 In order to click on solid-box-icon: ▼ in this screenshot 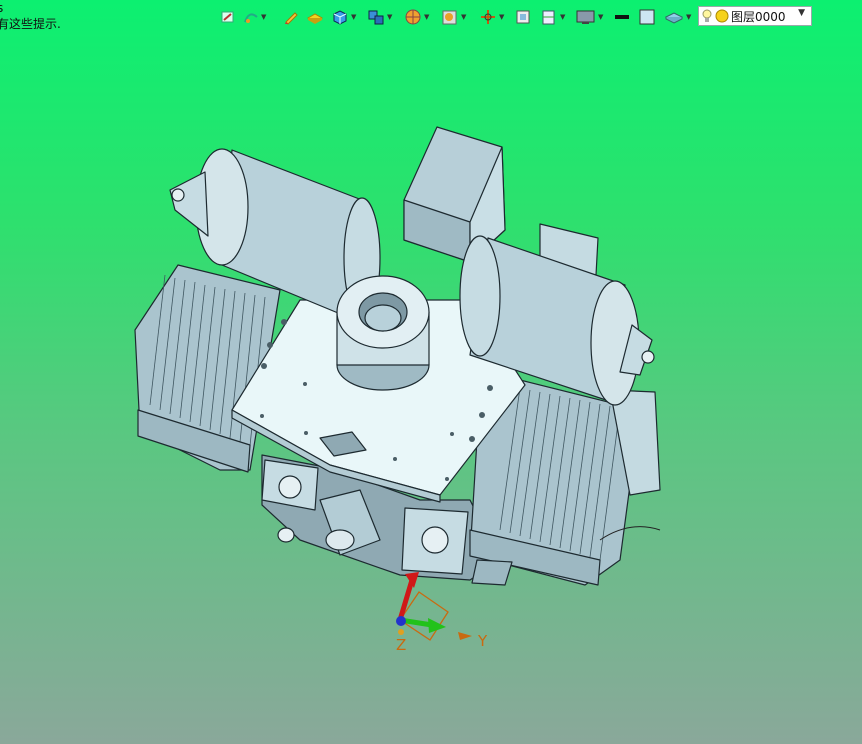, I will do `click(343, 17)`.